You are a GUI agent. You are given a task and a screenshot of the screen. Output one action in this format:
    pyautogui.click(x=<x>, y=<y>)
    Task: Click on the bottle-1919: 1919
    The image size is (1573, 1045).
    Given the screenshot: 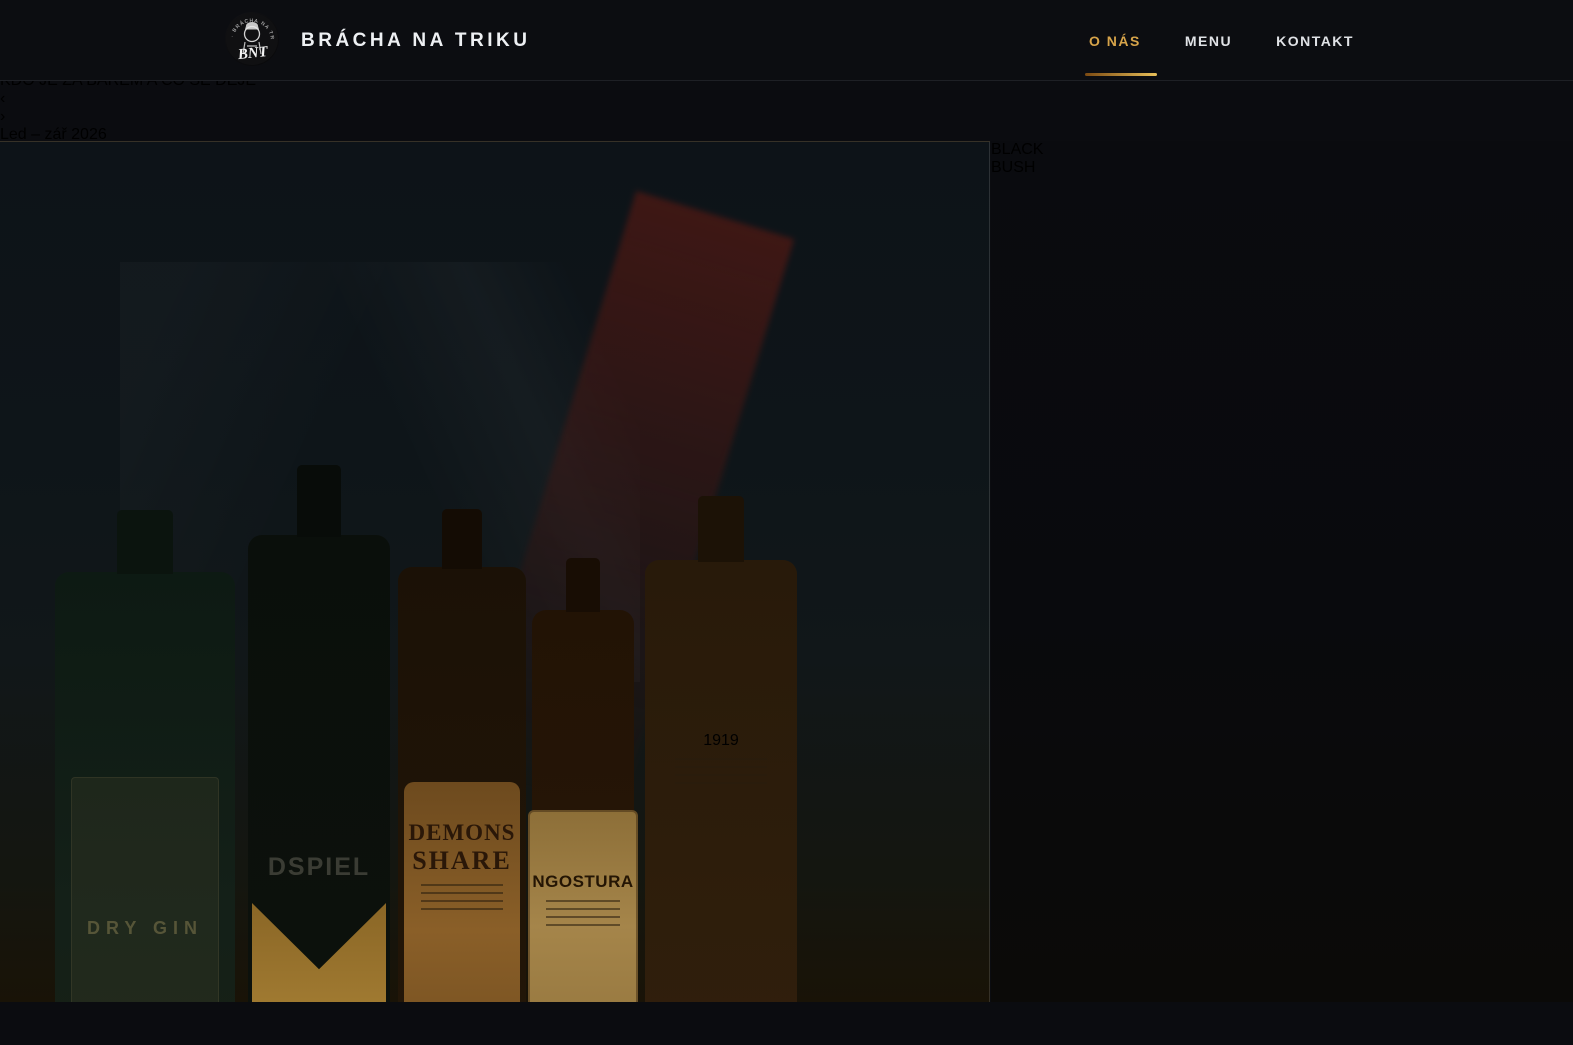 What is the action you would take?
    pyautogui.click(x=721, y=749)
    